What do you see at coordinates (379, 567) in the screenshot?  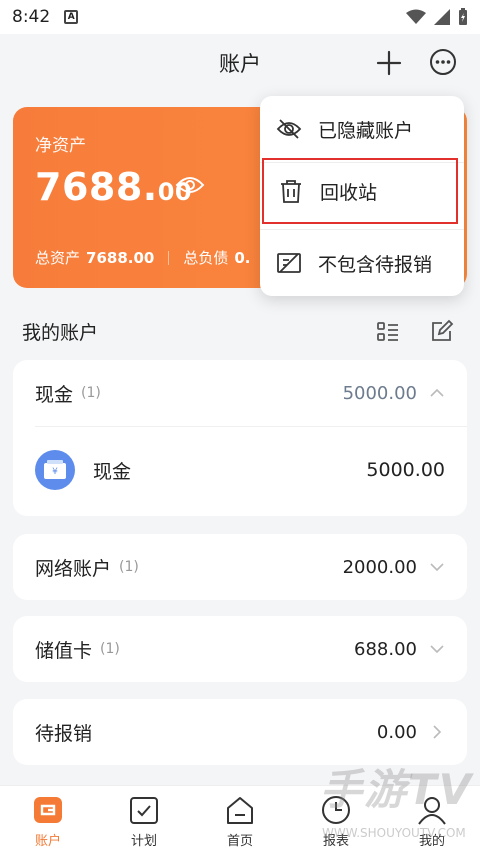 I see `account-group-amount: 2000.00` at bounding box center [379, 567].